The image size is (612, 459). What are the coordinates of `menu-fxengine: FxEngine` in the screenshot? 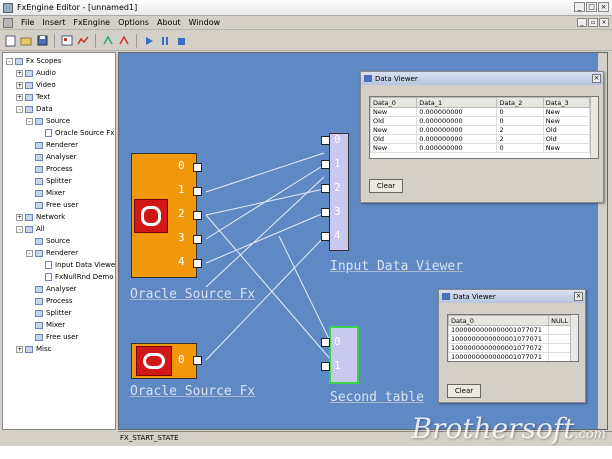 It's located at (91, 22).